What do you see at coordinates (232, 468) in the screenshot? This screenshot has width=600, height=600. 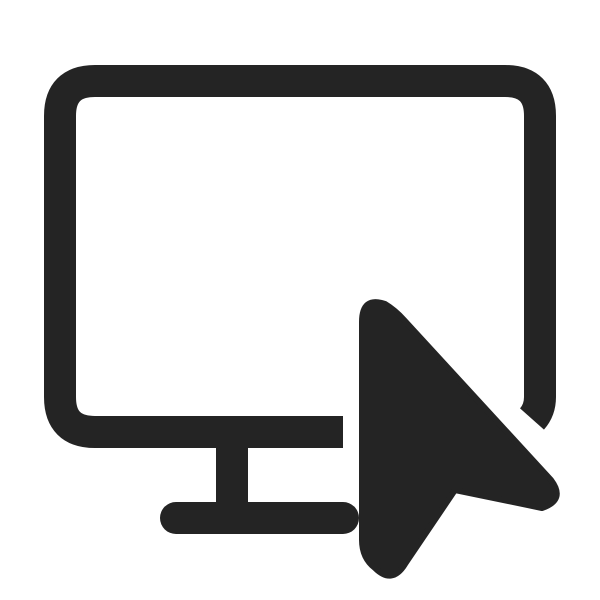 I see `monitor-stand-neck` at bounding box center [232, 468].